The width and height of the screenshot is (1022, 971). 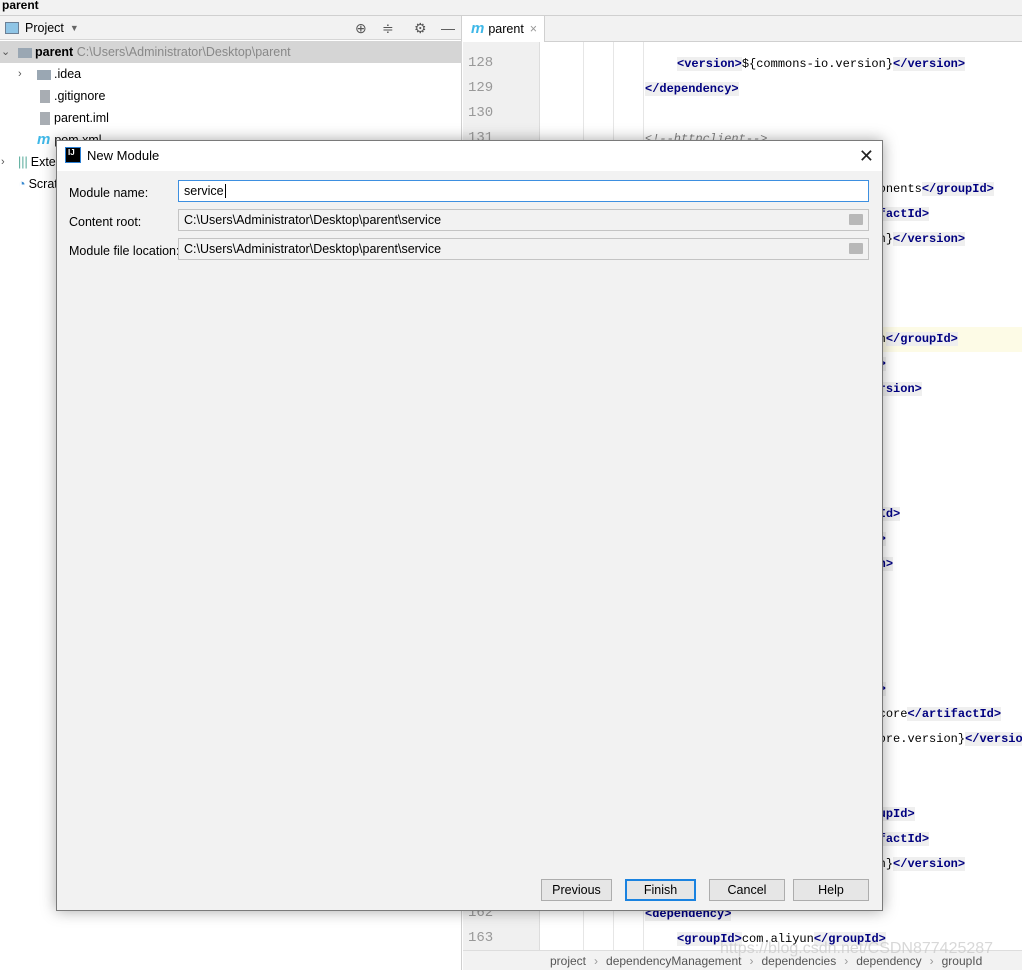 I want to click on xml-text: ${commons-io.version}, so click(x=817, y=64).